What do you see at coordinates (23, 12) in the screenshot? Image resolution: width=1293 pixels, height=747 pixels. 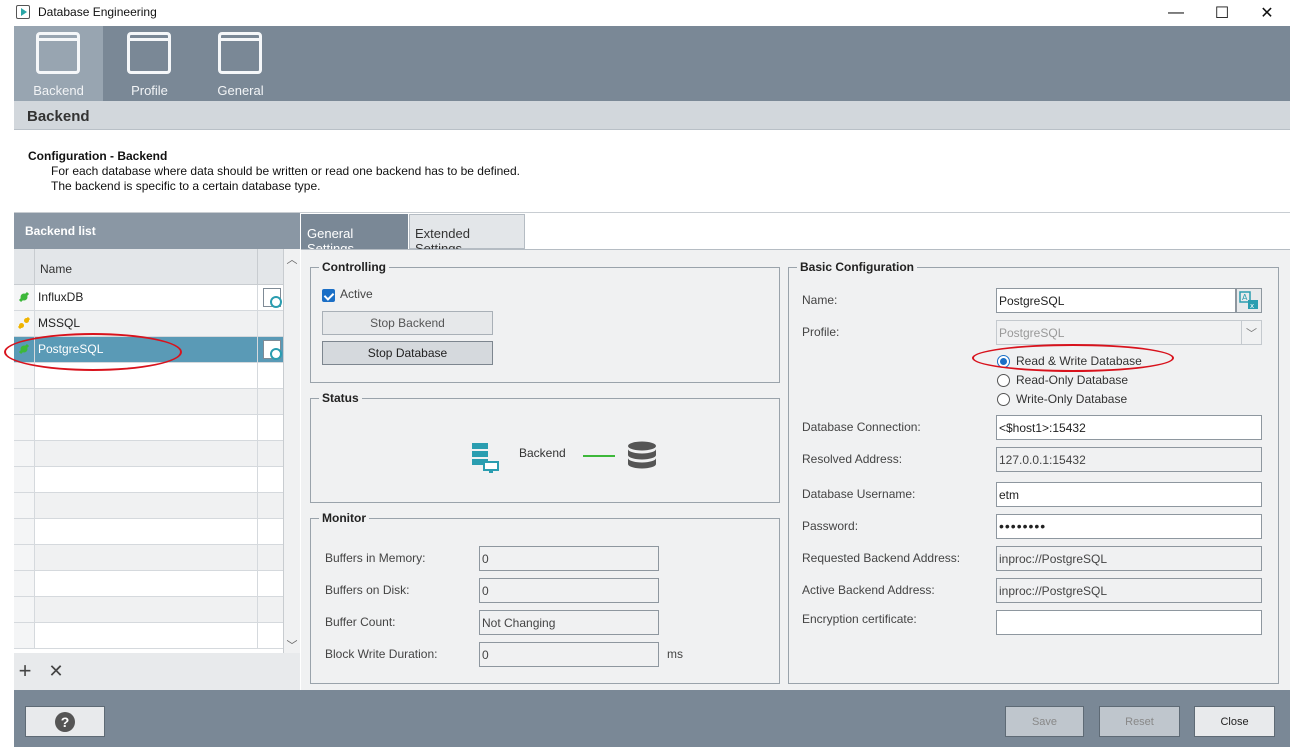 I see `app-icon` at bounding box center [23, 12].